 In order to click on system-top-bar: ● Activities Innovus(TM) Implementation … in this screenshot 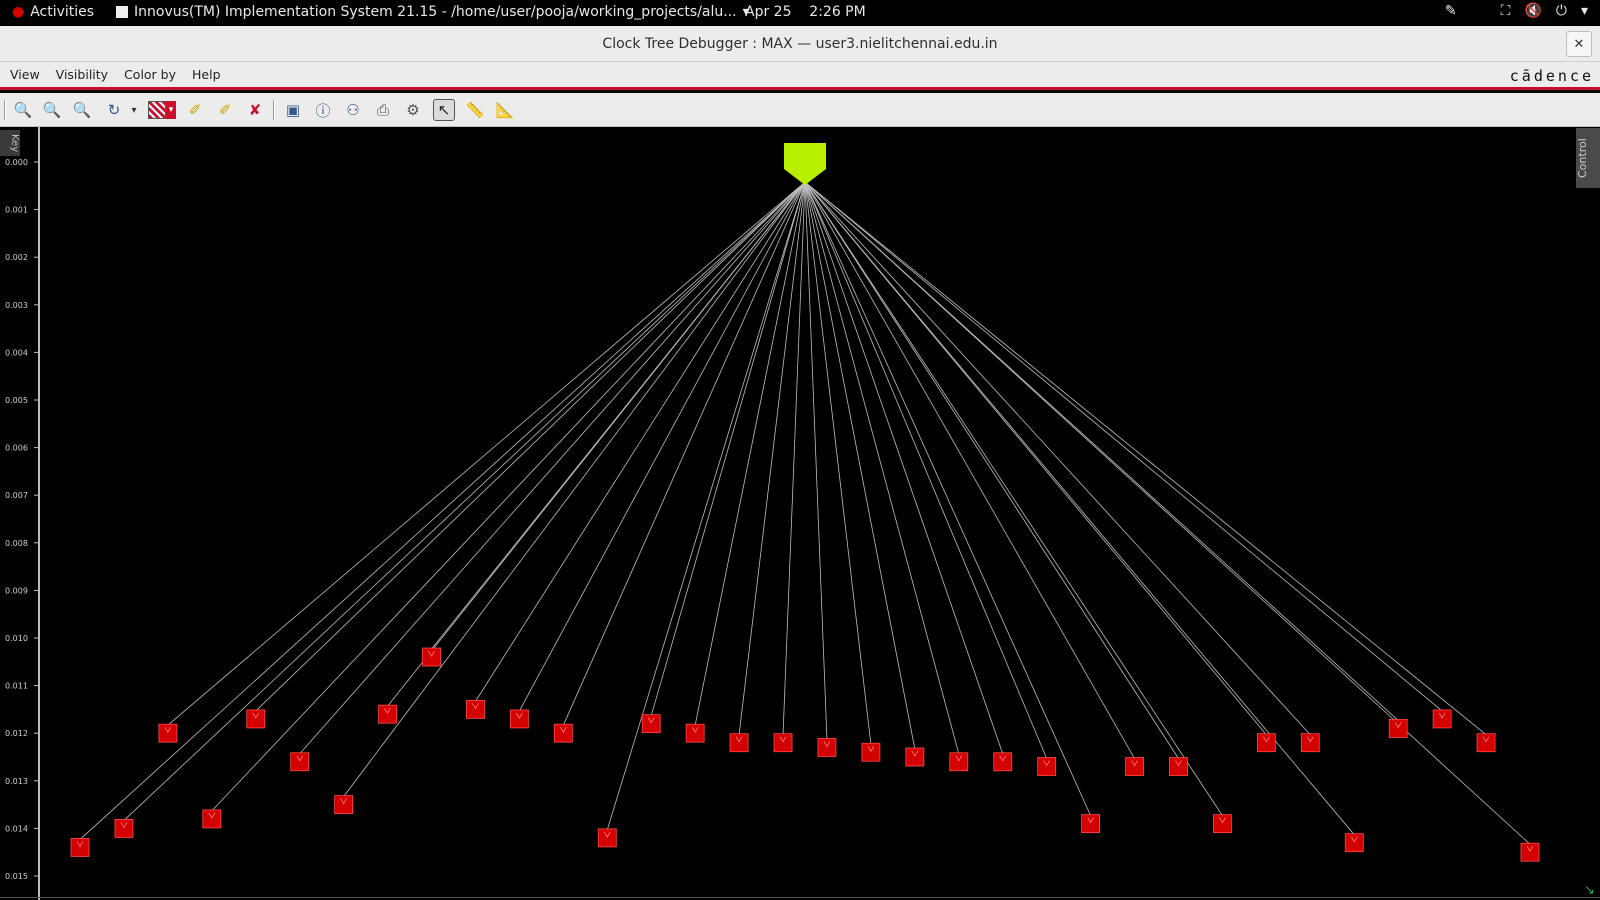, I will do `click(800, 13)`.